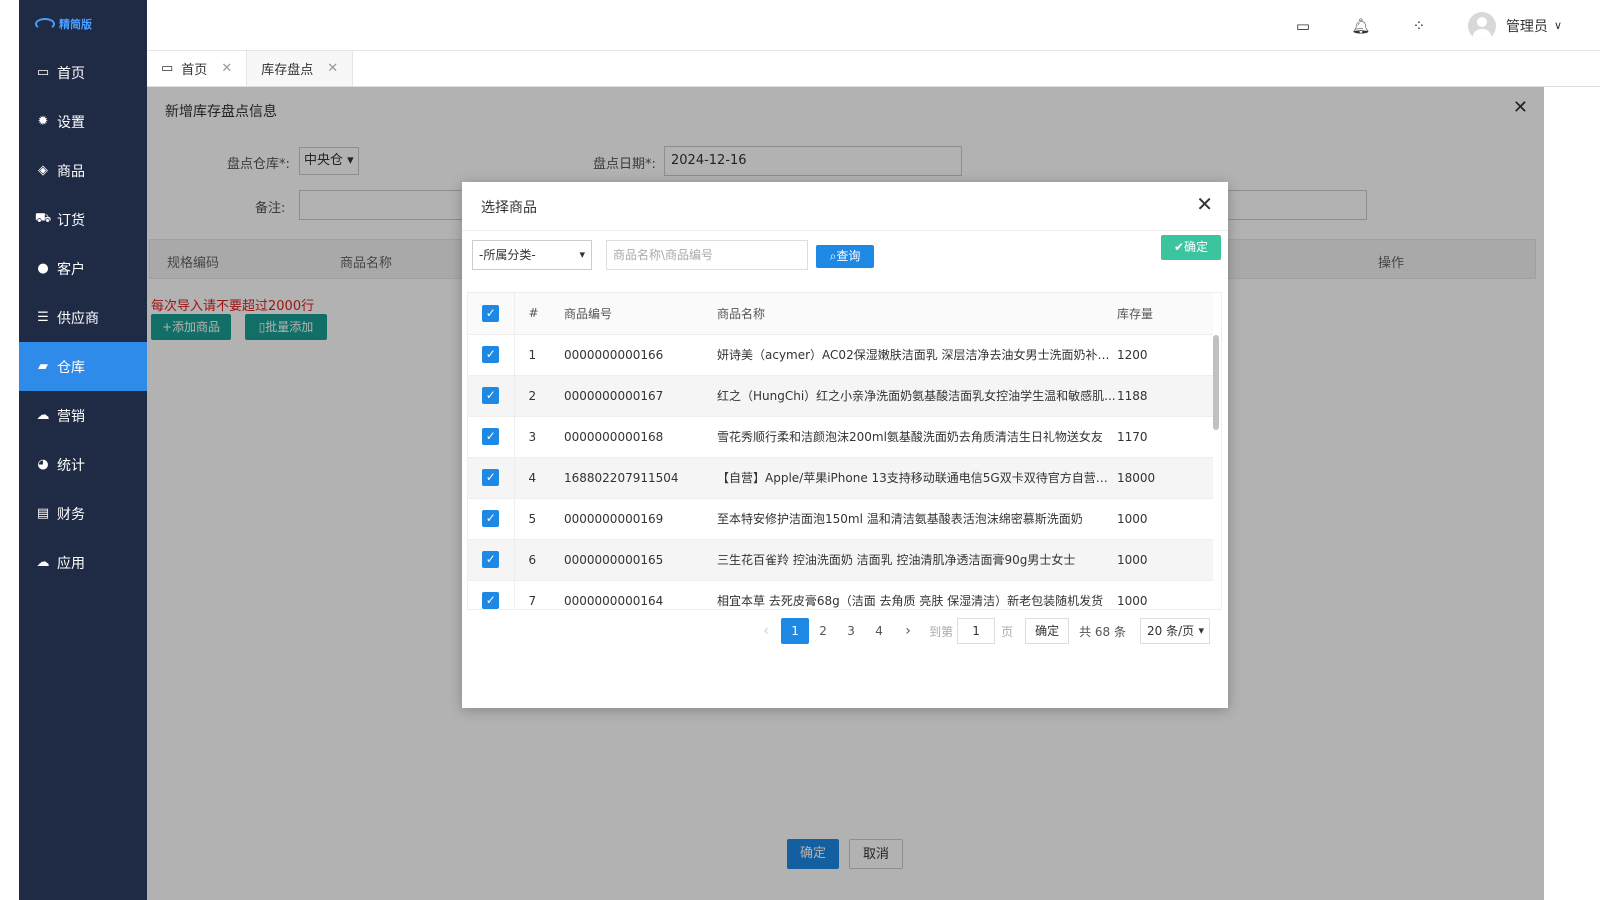 Image resolution: width=1600 pixels, height=900 pixels. I want to click on goto-confirm-button: 确定, so click(1047, 631).